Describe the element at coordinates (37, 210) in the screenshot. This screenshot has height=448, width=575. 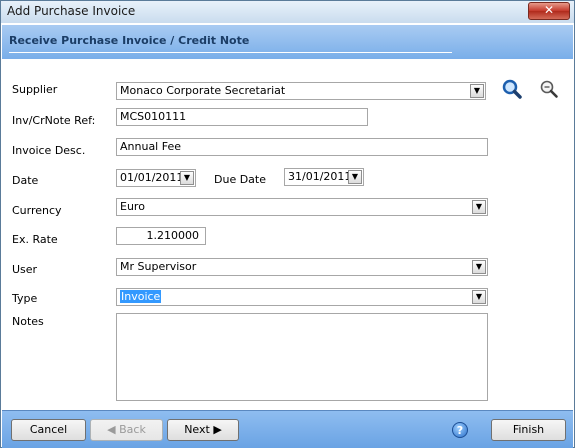
I see `currency-label: Currency` at that location.